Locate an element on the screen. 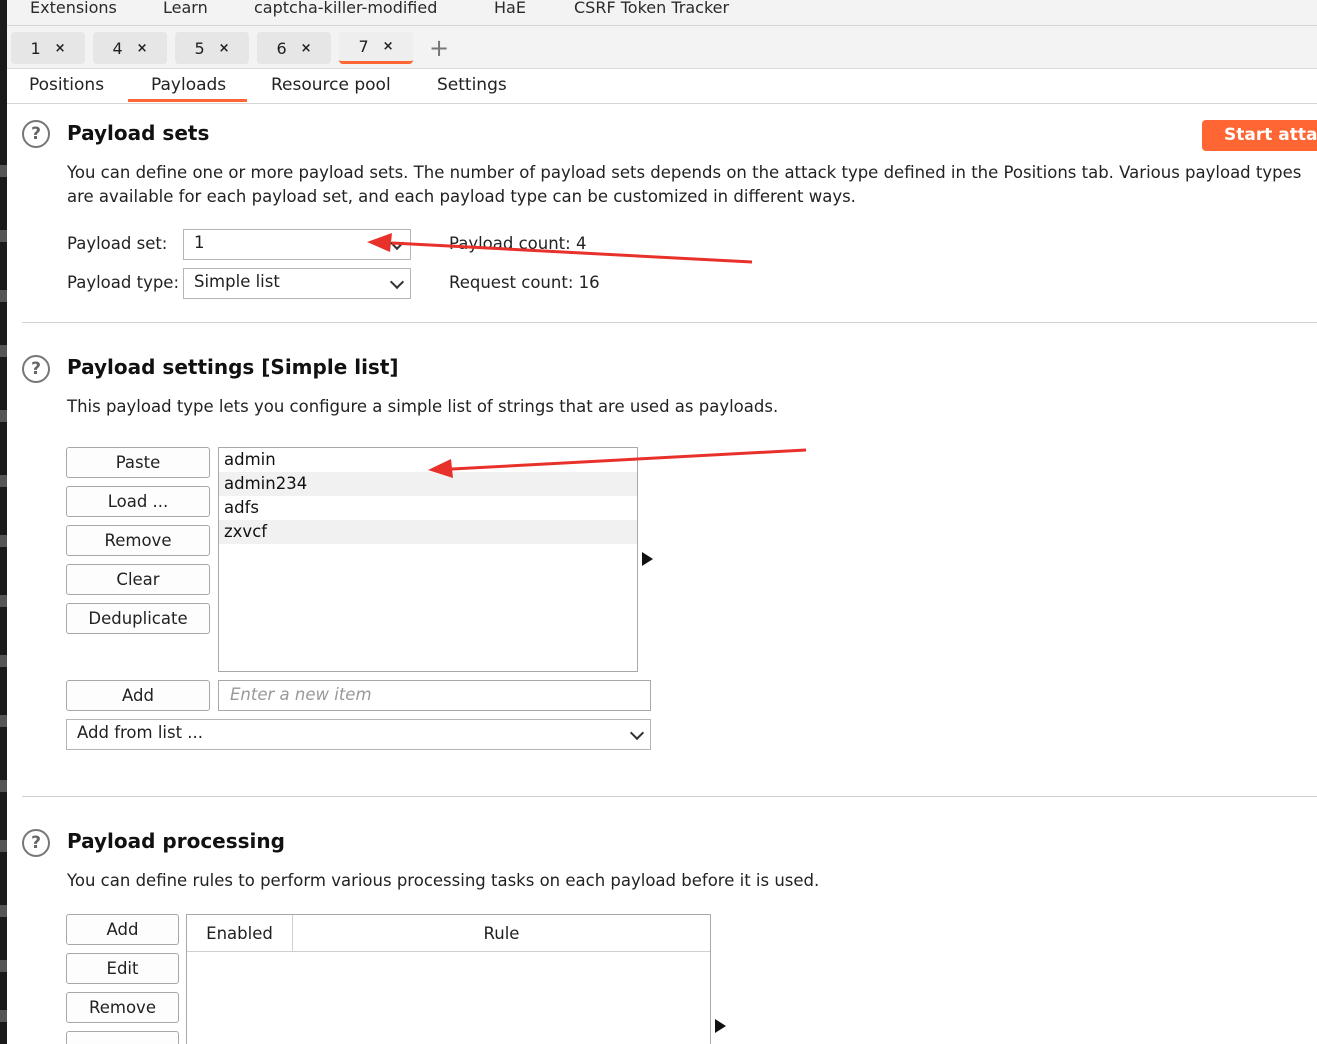 The height and width of the screenshot is (1044, 1317). add-item-button: Add is located at coordinates (138, 695).